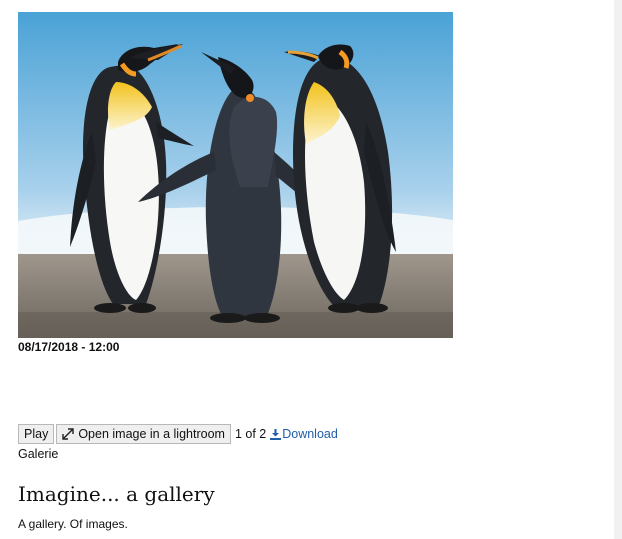 The height and width of the screenshot is (539, 622). I want to click on page-edge, so click(618, 269).